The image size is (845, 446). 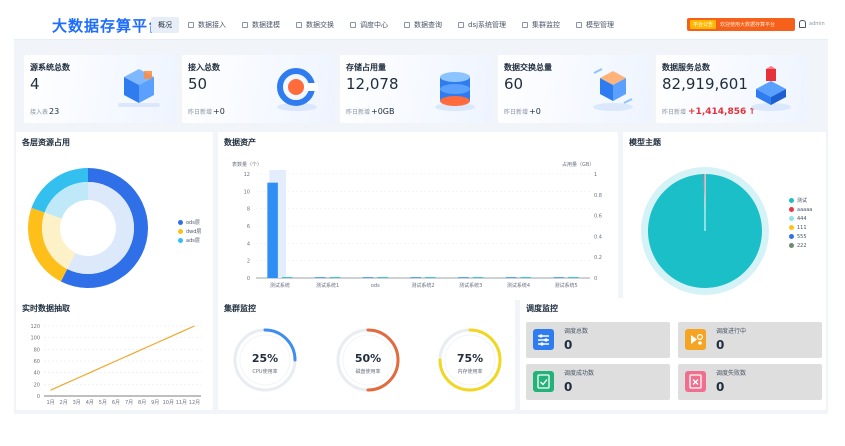 I want to click on y2-tick-label: 1, so click(x=595, y=175).